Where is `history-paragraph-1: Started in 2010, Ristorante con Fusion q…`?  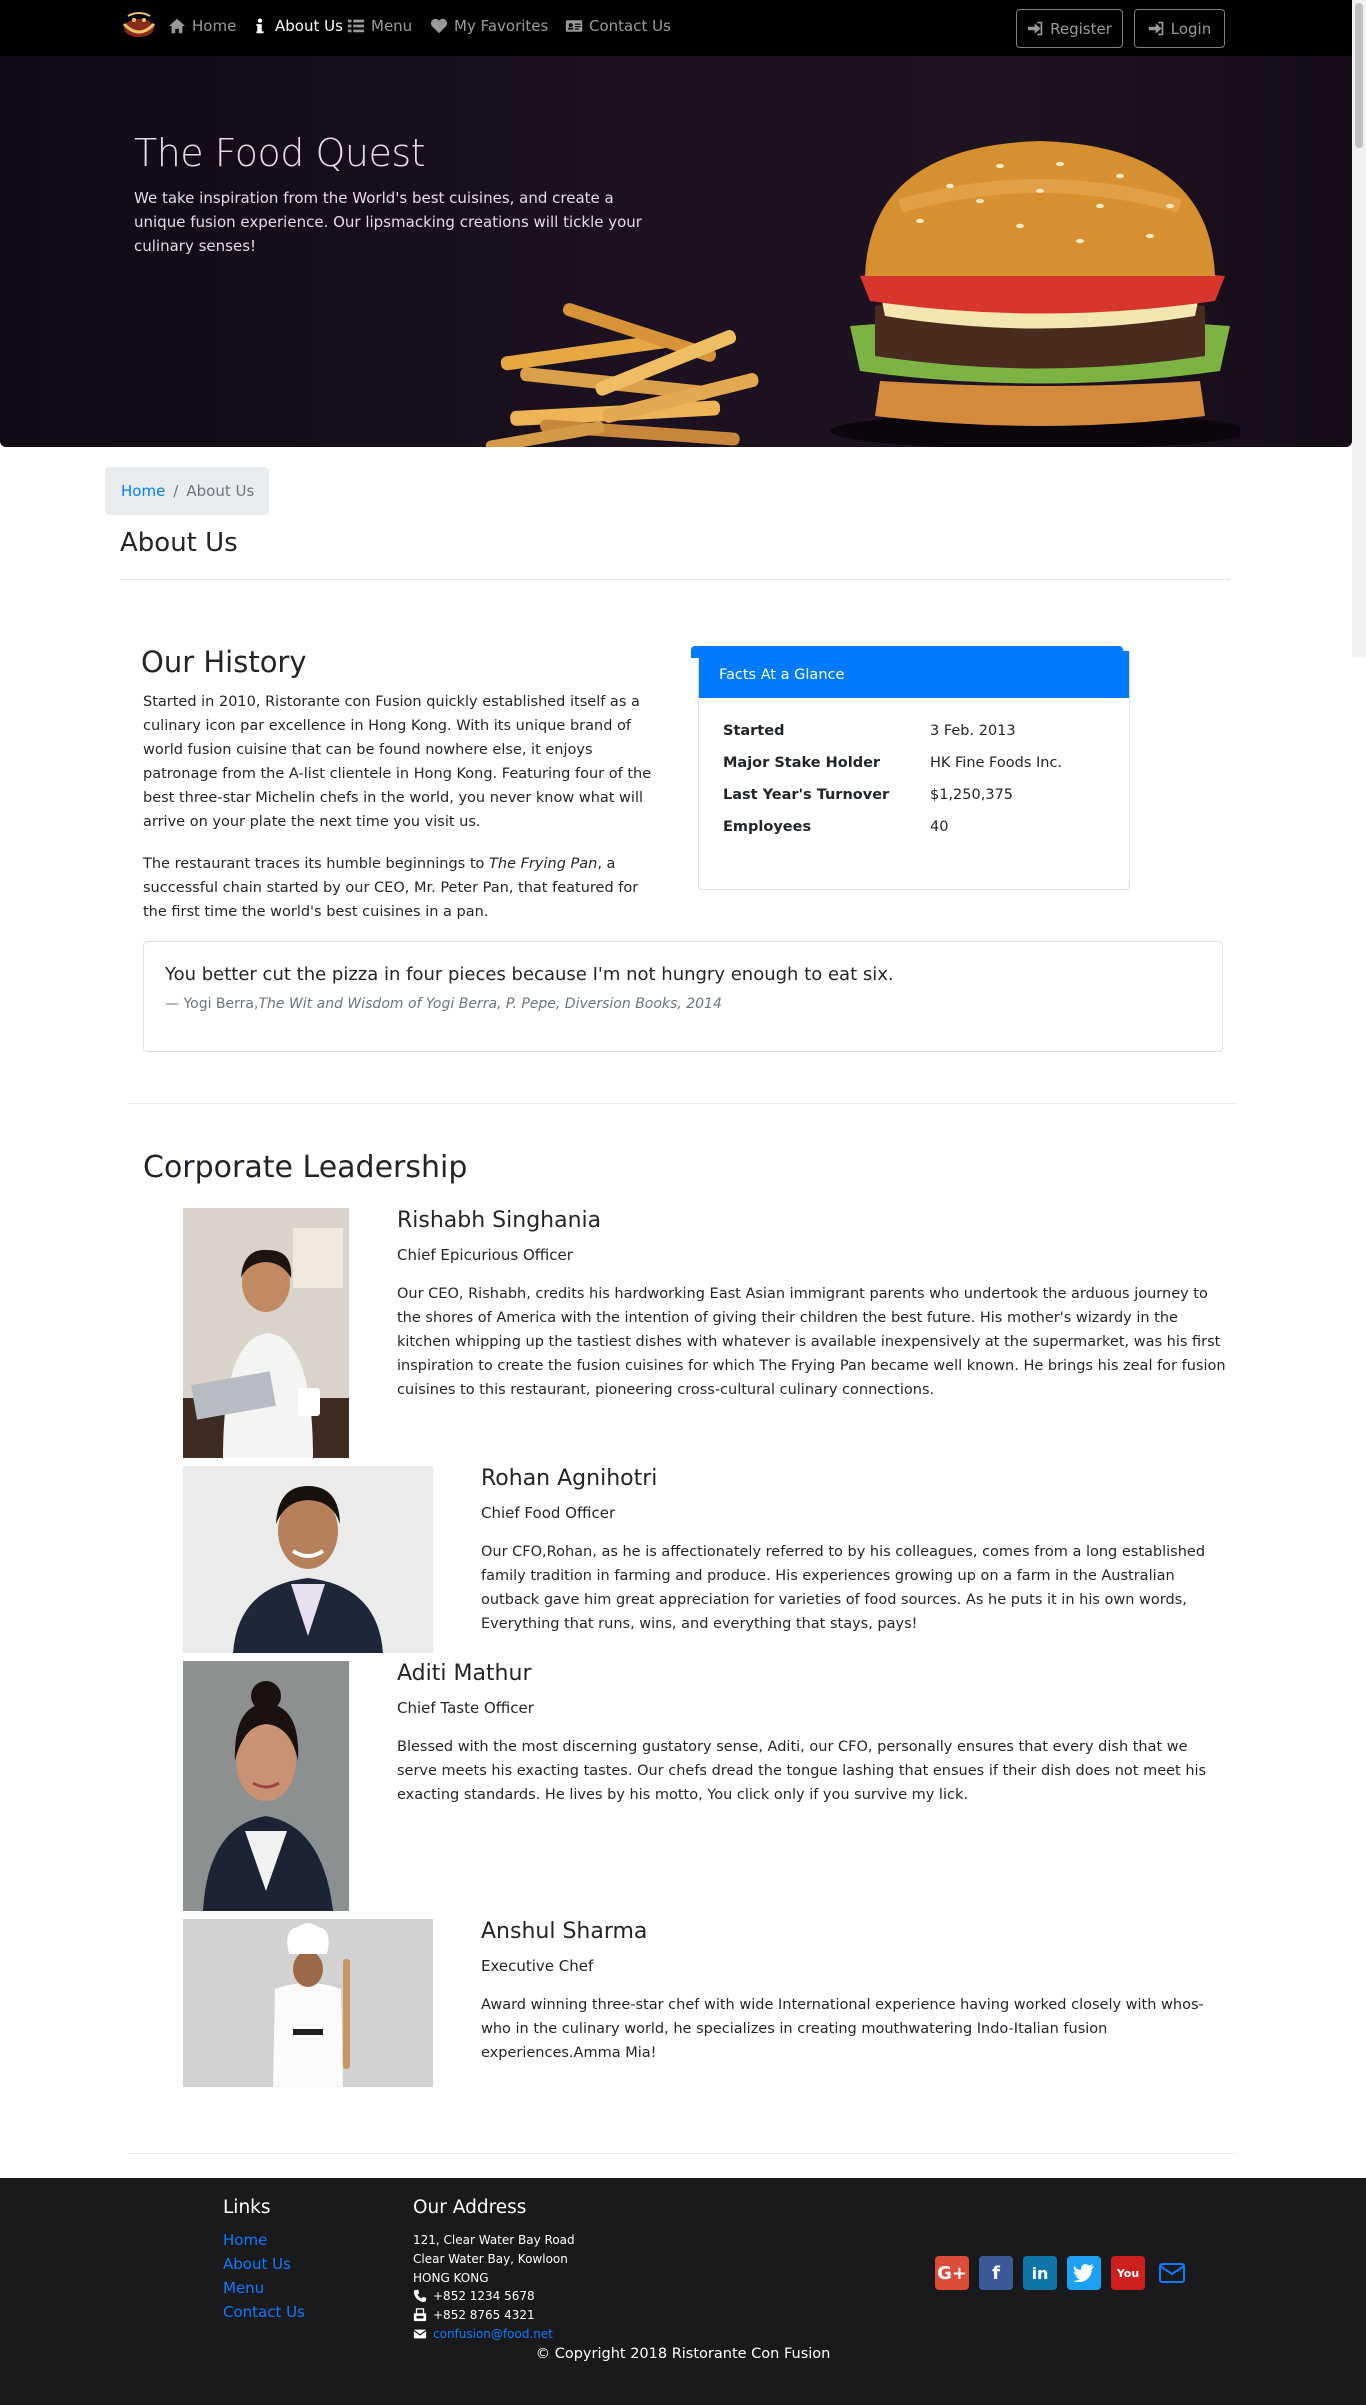
history-paragraph-1: Started in 2010, Ristorante con Fusion q… is located at coordinates (397, 762).